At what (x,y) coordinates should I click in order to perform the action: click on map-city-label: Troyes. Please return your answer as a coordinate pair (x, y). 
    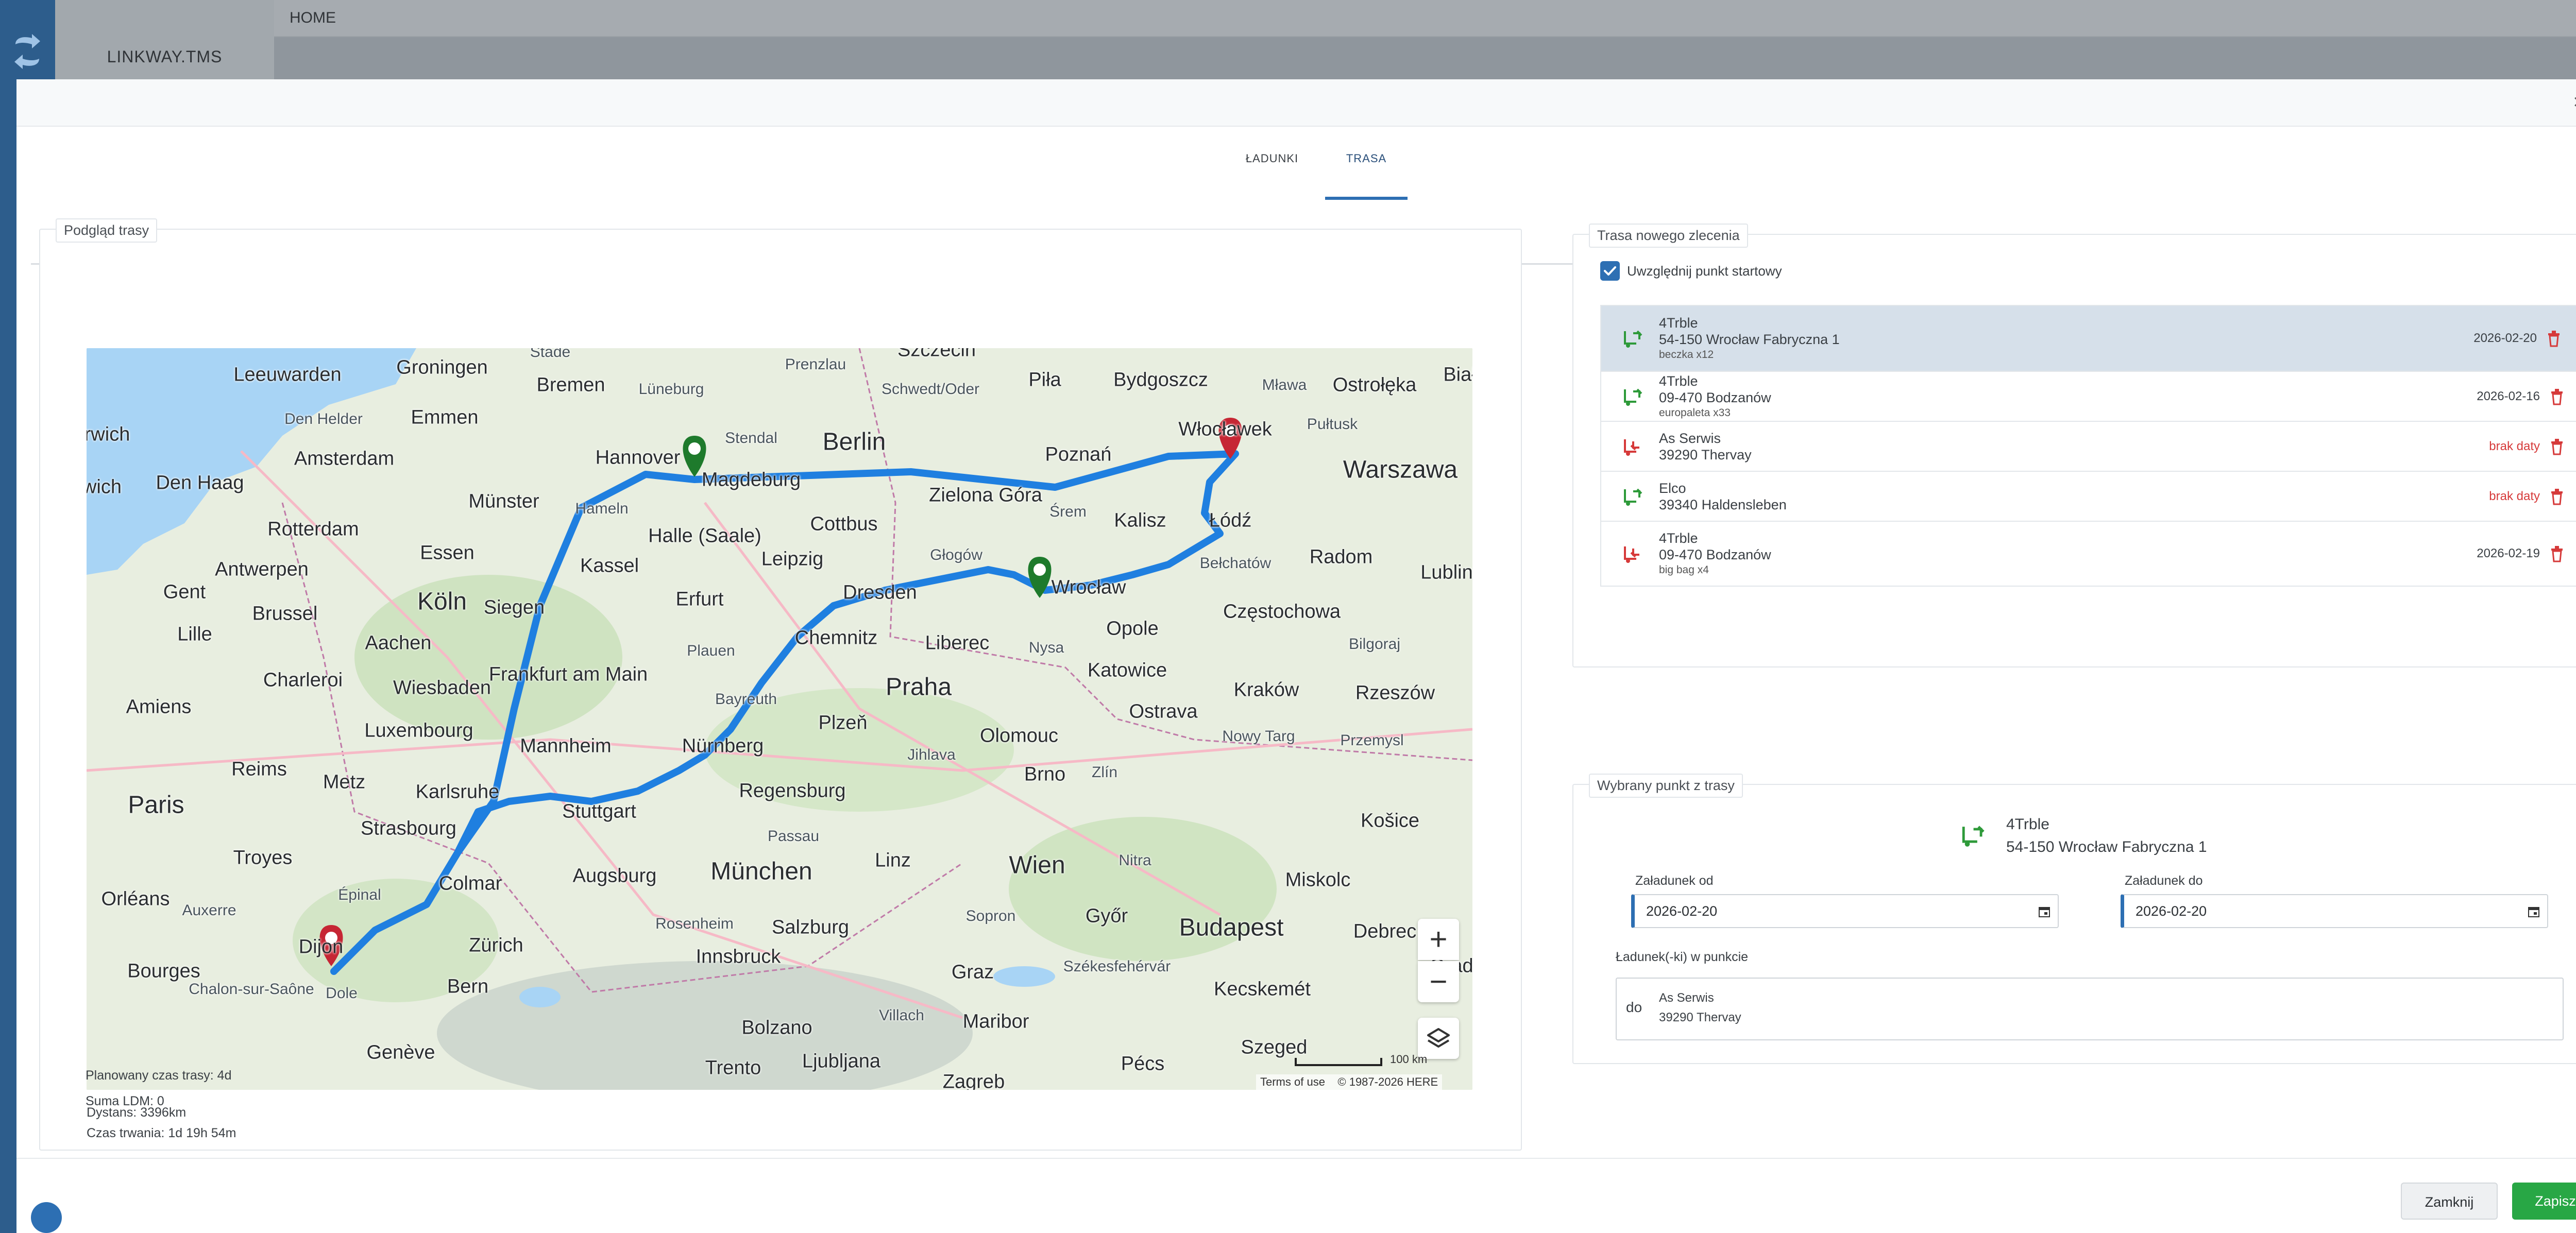
    Looking at the image, I should click on (263, 858).